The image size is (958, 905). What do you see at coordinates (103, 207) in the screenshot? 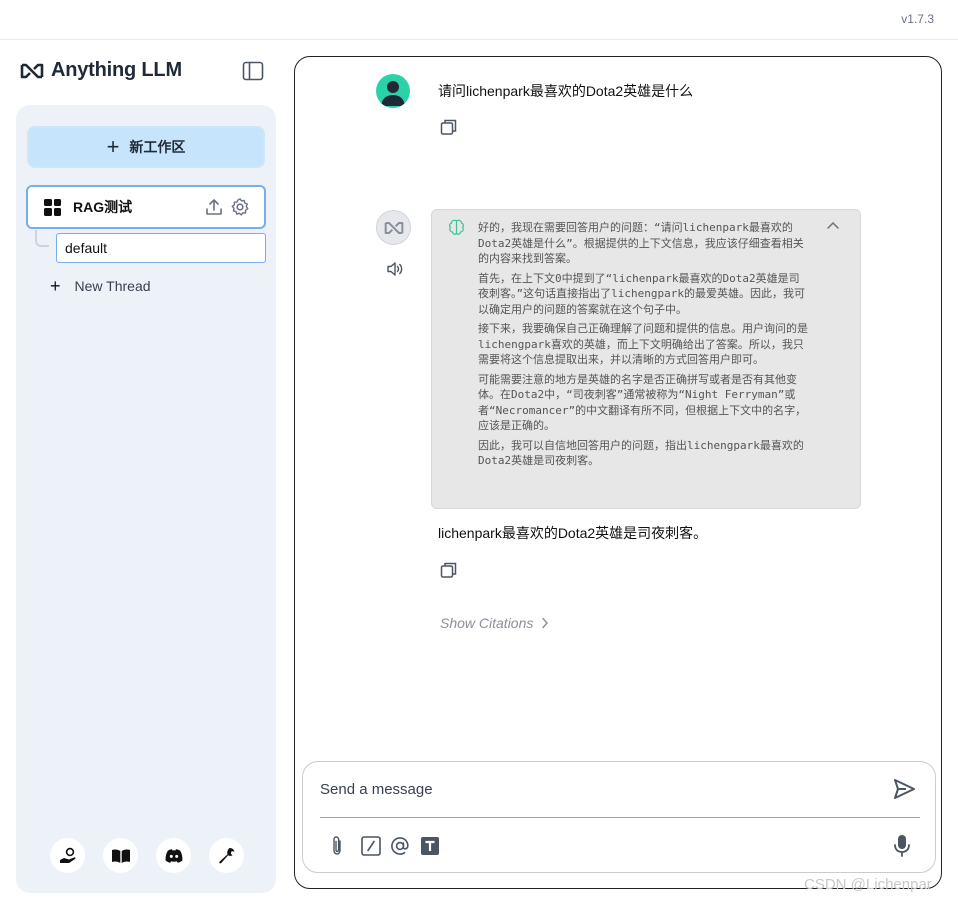
I see `workspace-name: RAG测试` at bounding box center [103, 207].